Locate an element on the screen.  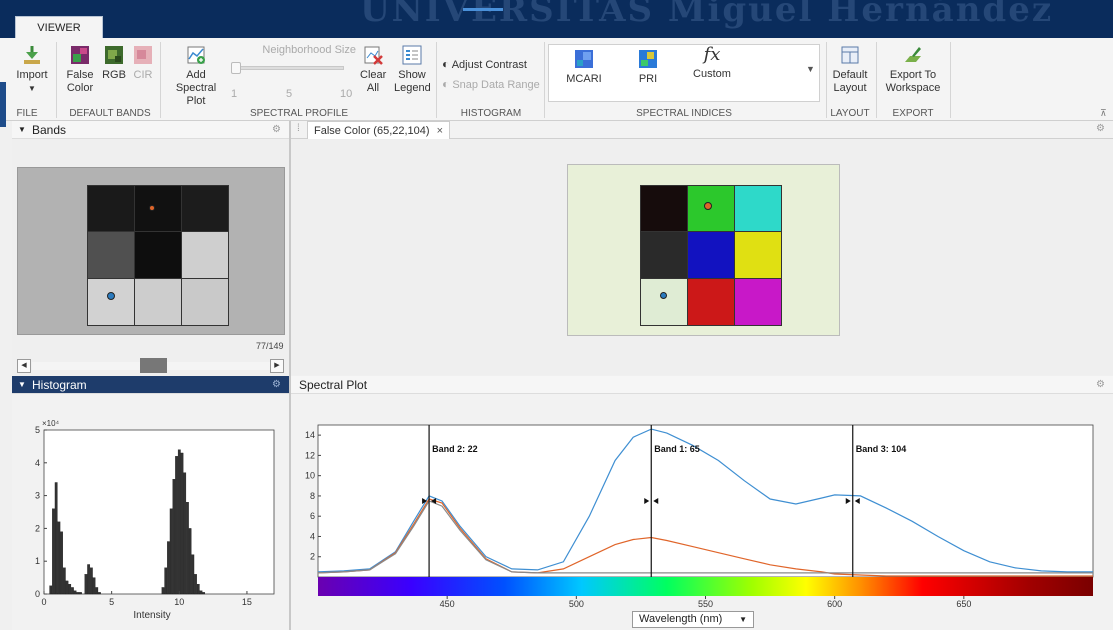
y-exponent: ×10⁴ is located at coordinates (51, 423).